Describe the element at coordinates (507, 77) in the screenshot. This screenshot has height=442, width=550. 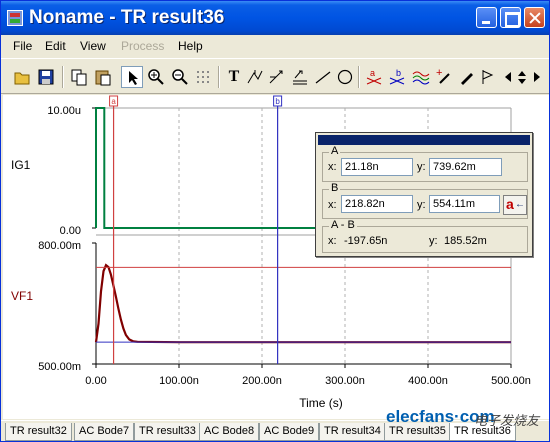
I see `arrow-left-icon` at that location.